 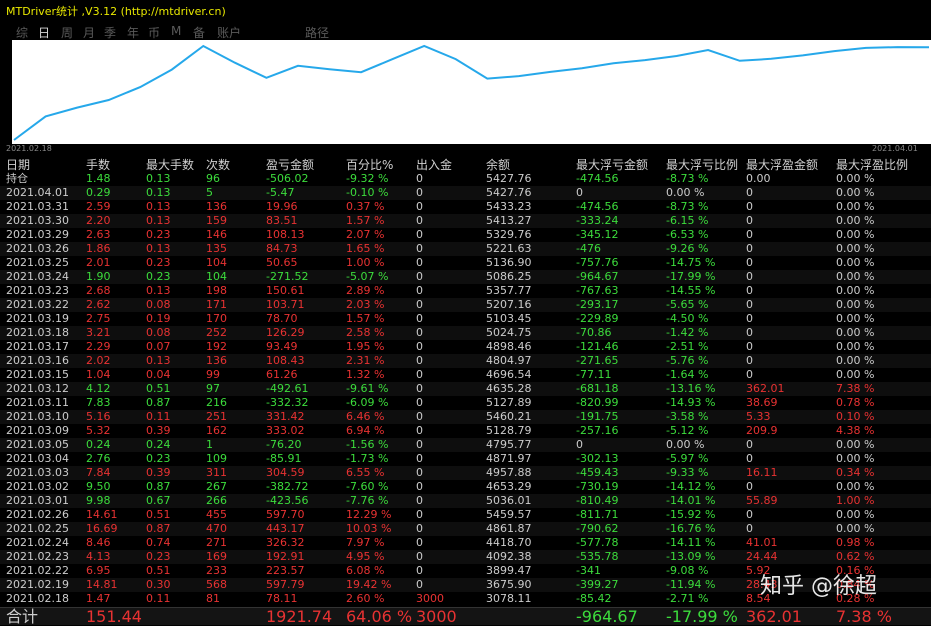 What do you see at coordinates (37, 458) in the screenshot?
I see `table-cell: 2021.03.04` at bounding box center [37, 458].